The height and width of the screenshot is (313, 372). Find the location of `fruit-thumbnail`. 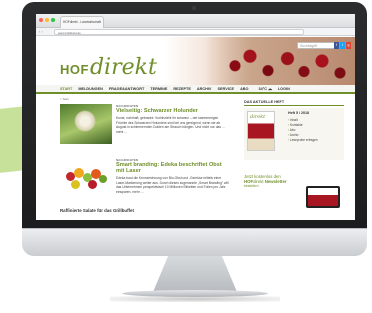

fruit-thumbnail is located at coordinates (86, 178).